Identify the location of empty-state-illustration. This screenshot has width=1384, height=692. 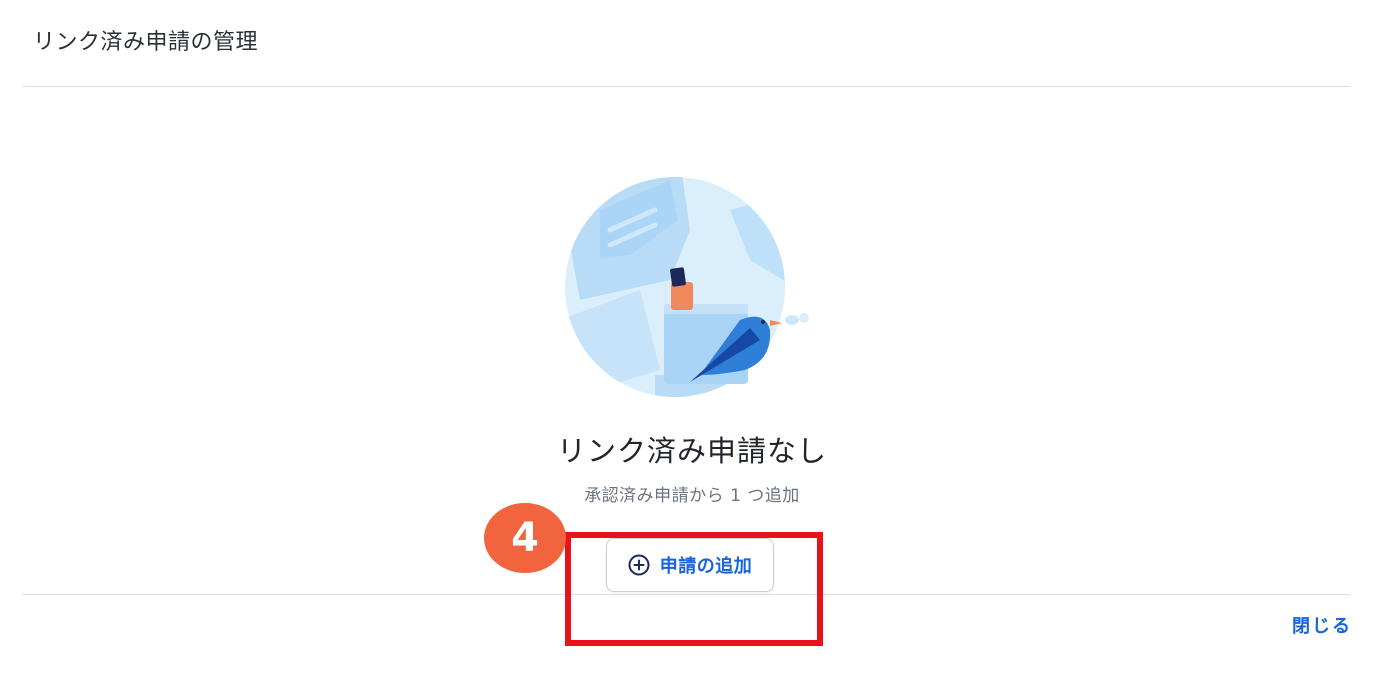
(687, 287).